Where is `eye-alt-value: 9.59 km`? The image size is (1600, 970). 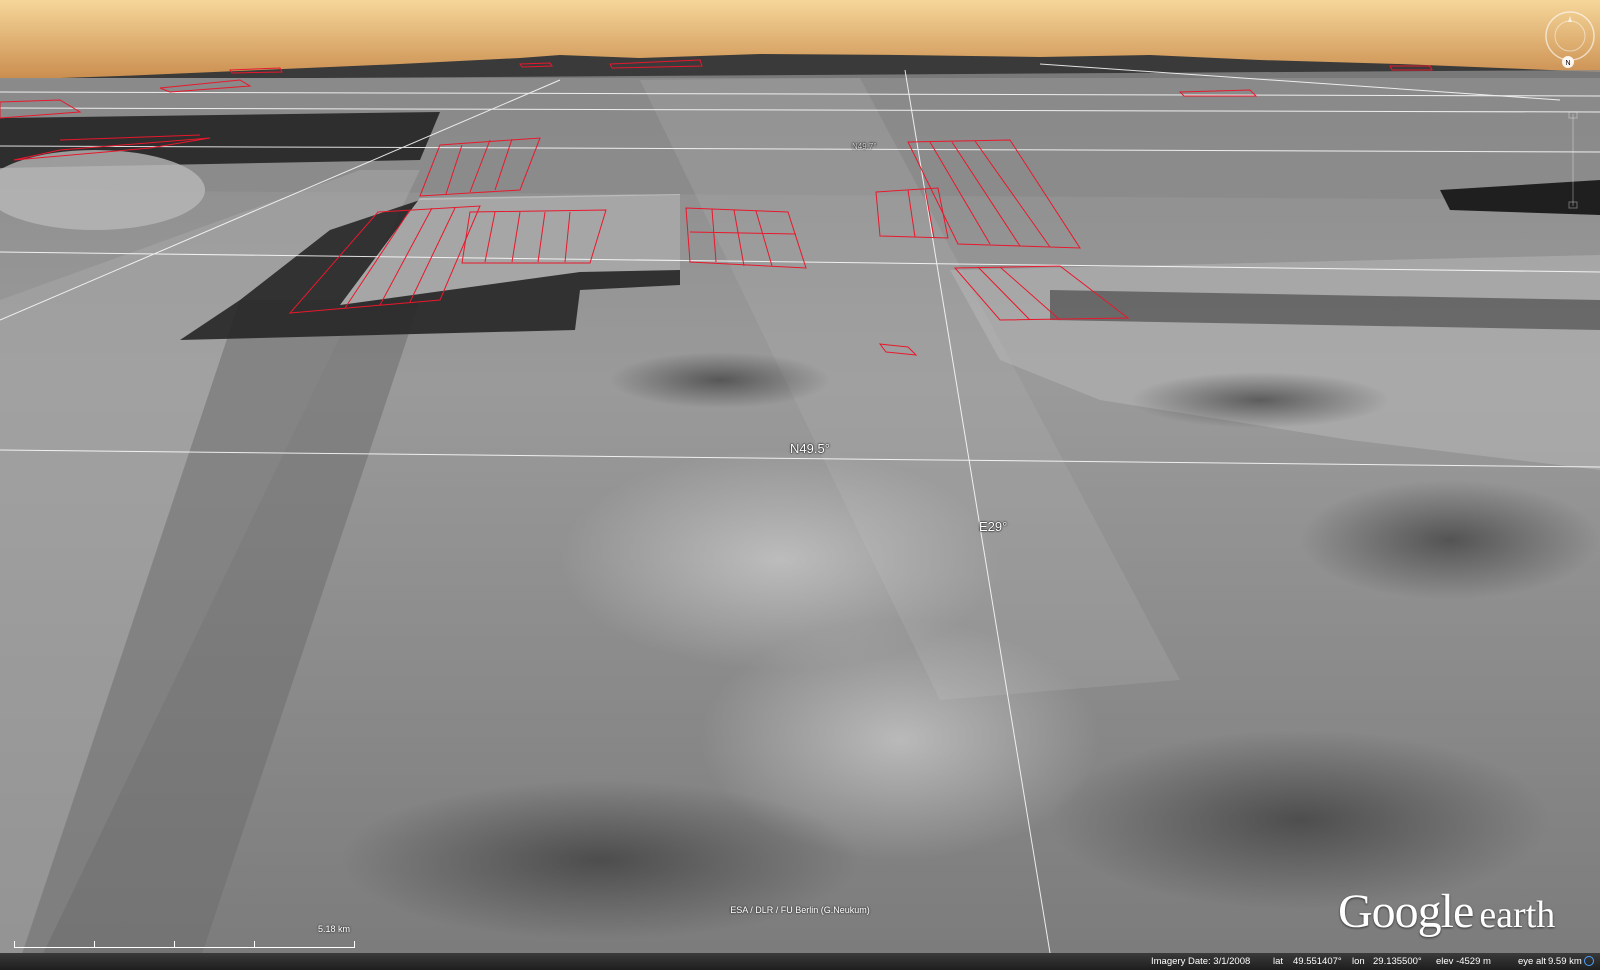 eye-alt-value: 9.59 km is located at coordinates (1565, 961).